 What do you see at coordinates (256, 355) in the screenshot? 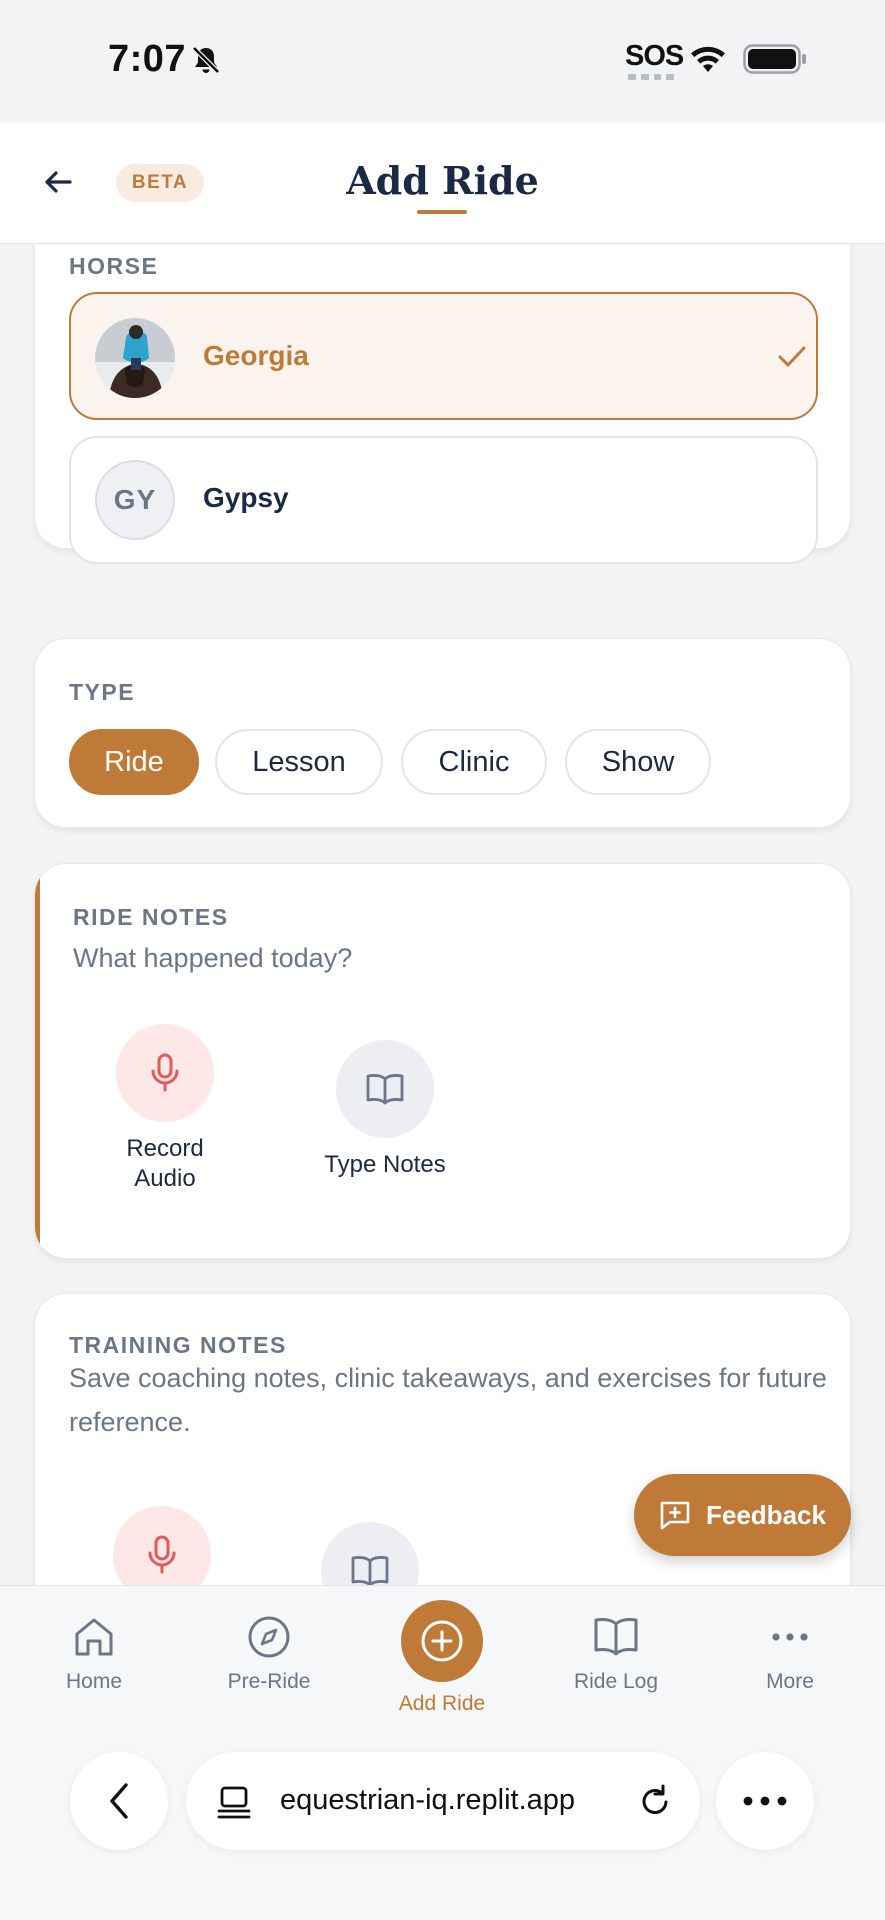
I see `horse-name: Georgia` at bounding box center [256, 355].